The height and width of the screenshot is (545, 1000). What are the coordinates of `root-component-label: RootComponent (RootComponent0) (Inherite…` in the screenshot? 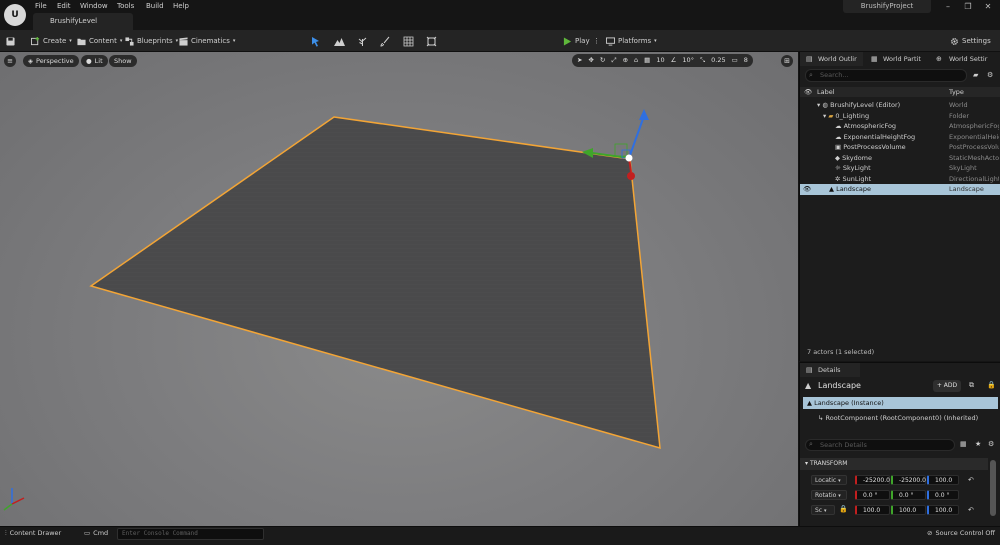 It's located at (902, 418).